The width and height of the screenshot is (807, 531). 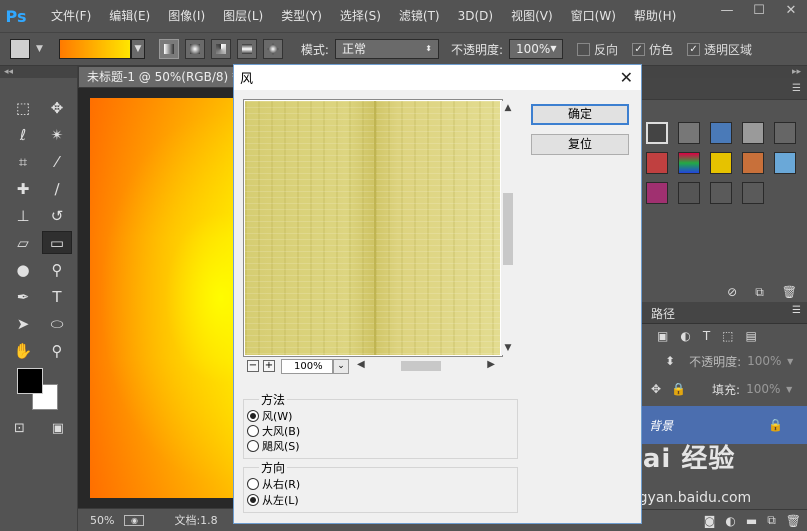 What do you see at coordinates (580, 144) in the screenshot?
I see `reset-button: 复位` at bounding box center [580, 144].